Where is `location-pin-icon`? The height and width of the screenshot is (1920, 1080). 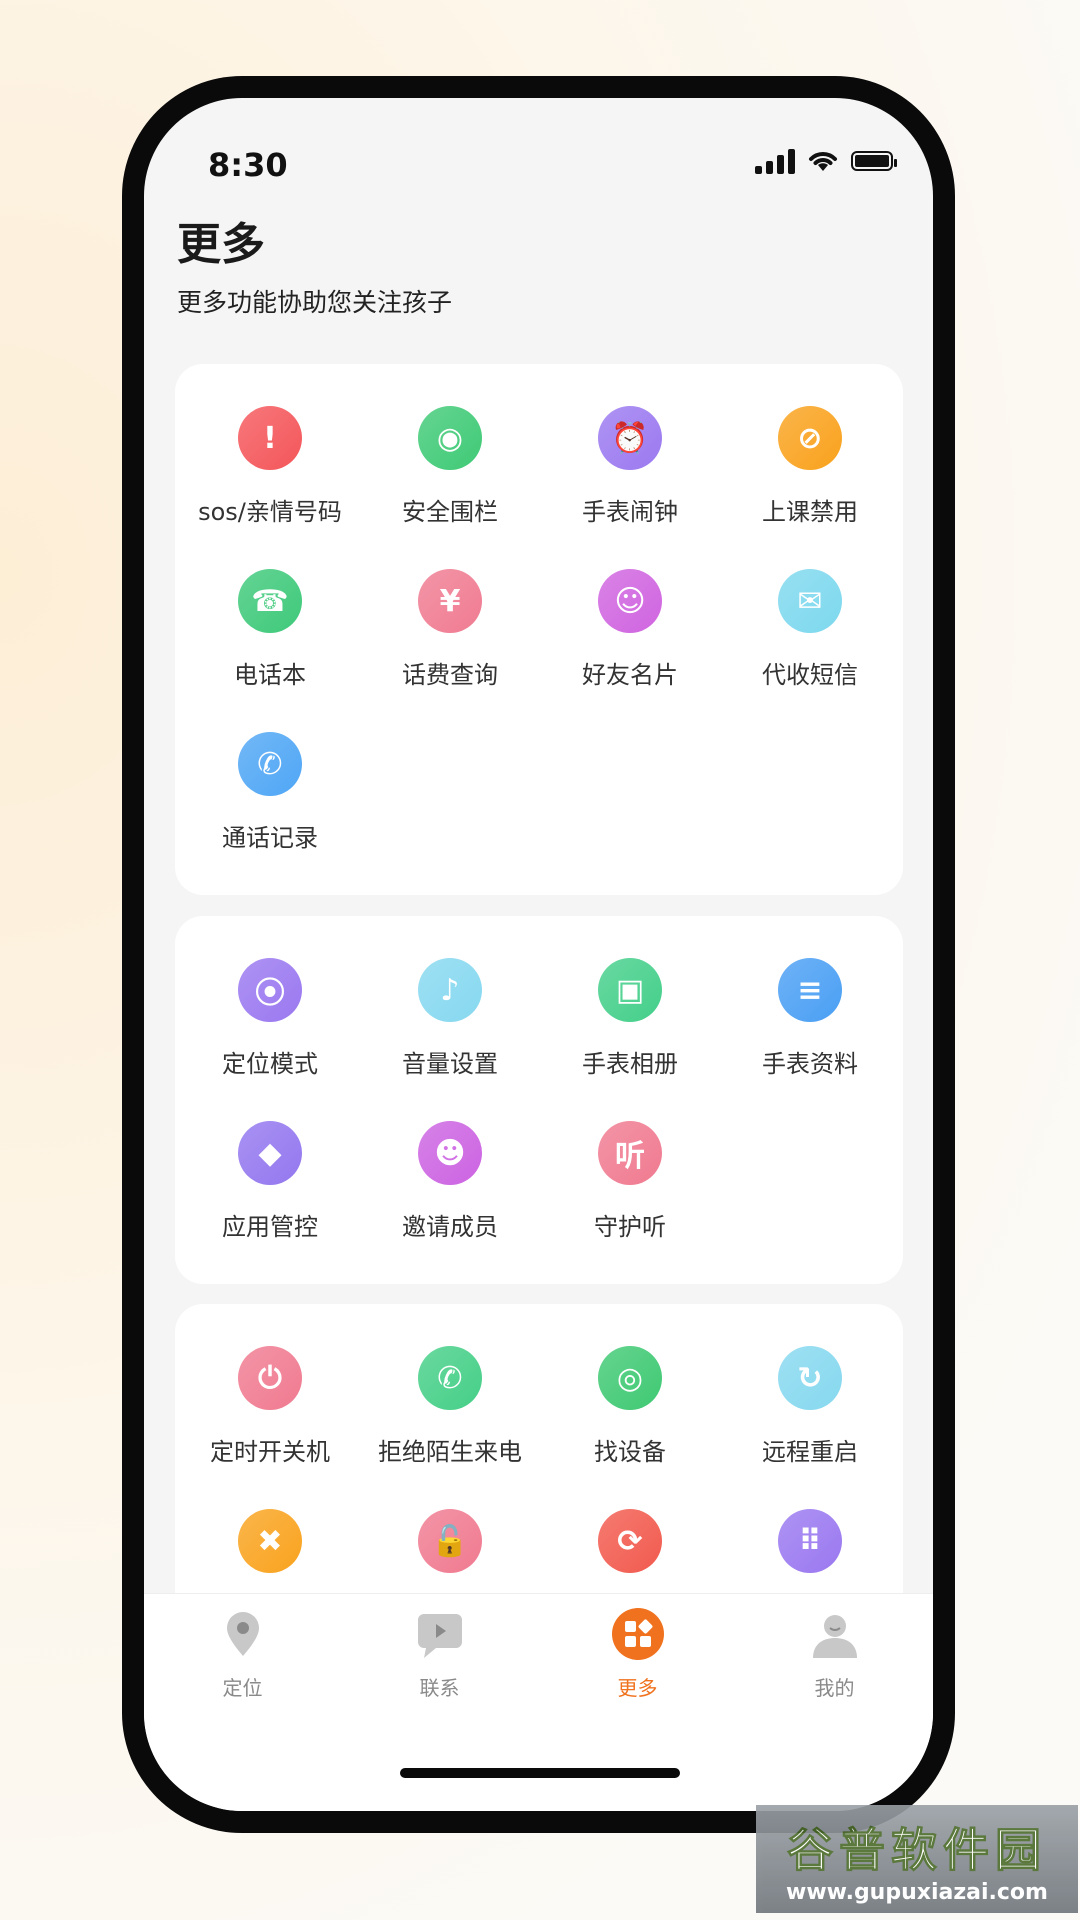 location-pin-icon is located at coordinates (242, 1634).